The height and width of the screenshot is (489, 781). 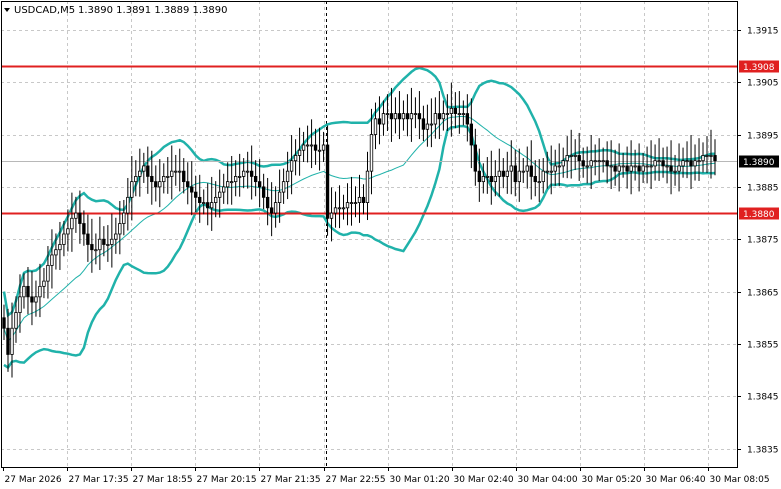 I want to click on x-tick-label: 27 Mar 22:55, so click(x=356, y=480).